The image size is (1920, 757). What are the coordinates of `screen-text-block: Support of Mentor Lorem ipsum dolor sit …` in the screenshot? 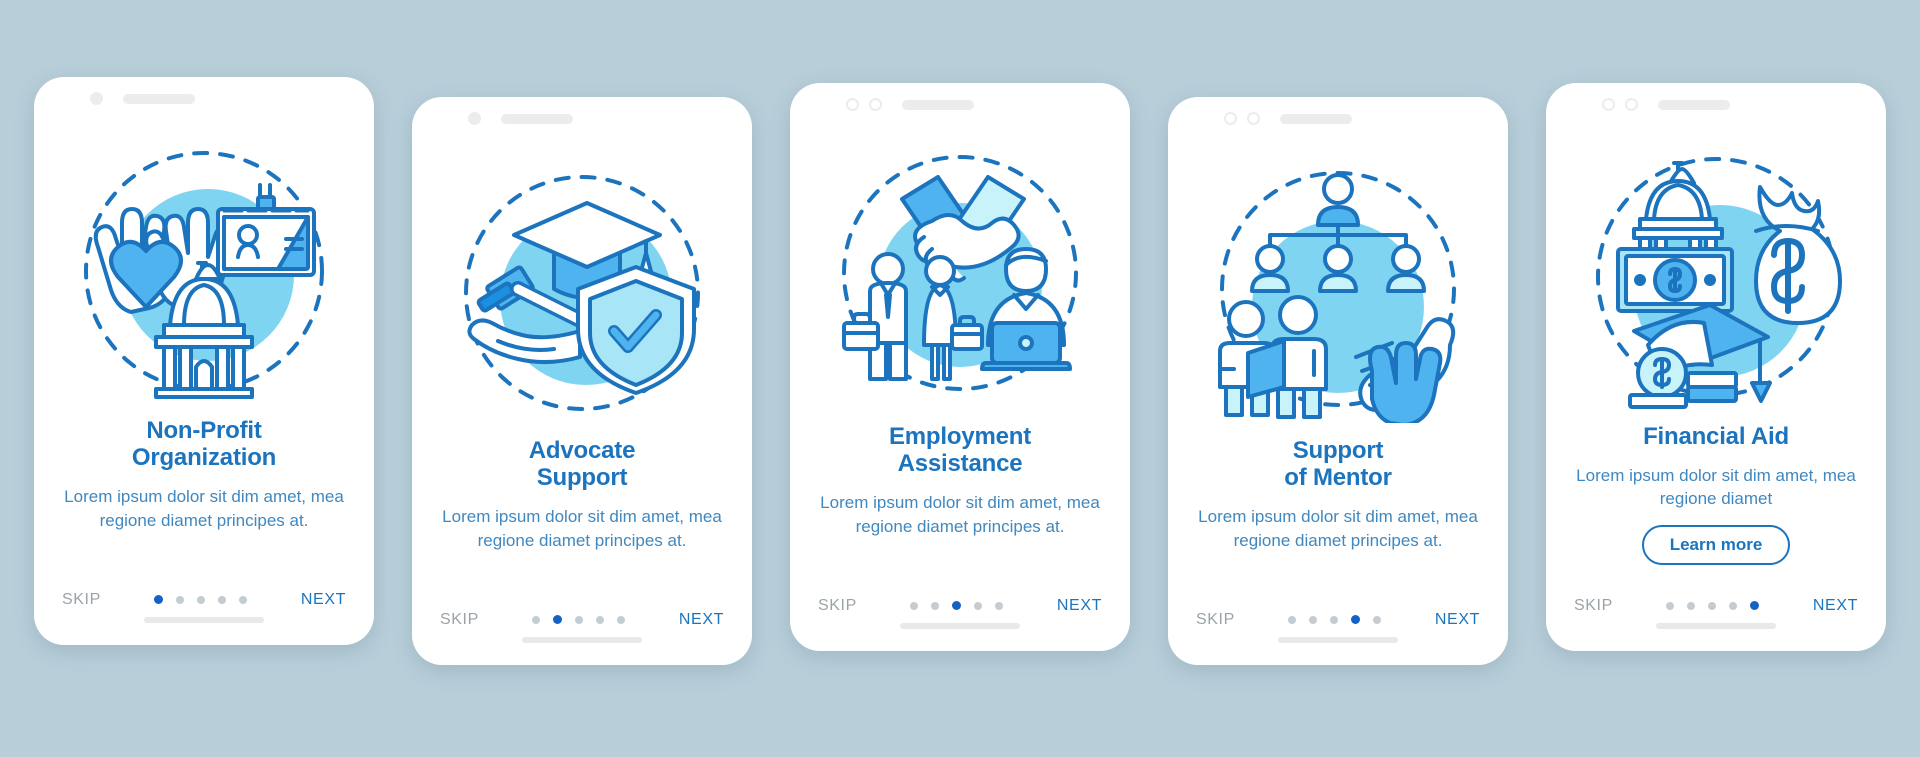 It's located at (1338, 495).